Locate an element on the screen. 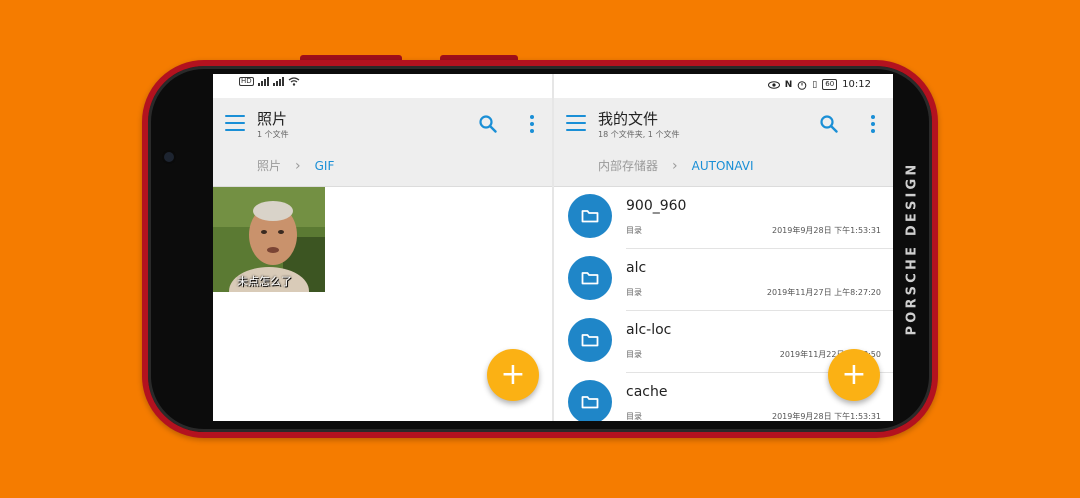 This screenshot has height=498, width=1080. nfc-icon: N is located at coordinates (788, 84).